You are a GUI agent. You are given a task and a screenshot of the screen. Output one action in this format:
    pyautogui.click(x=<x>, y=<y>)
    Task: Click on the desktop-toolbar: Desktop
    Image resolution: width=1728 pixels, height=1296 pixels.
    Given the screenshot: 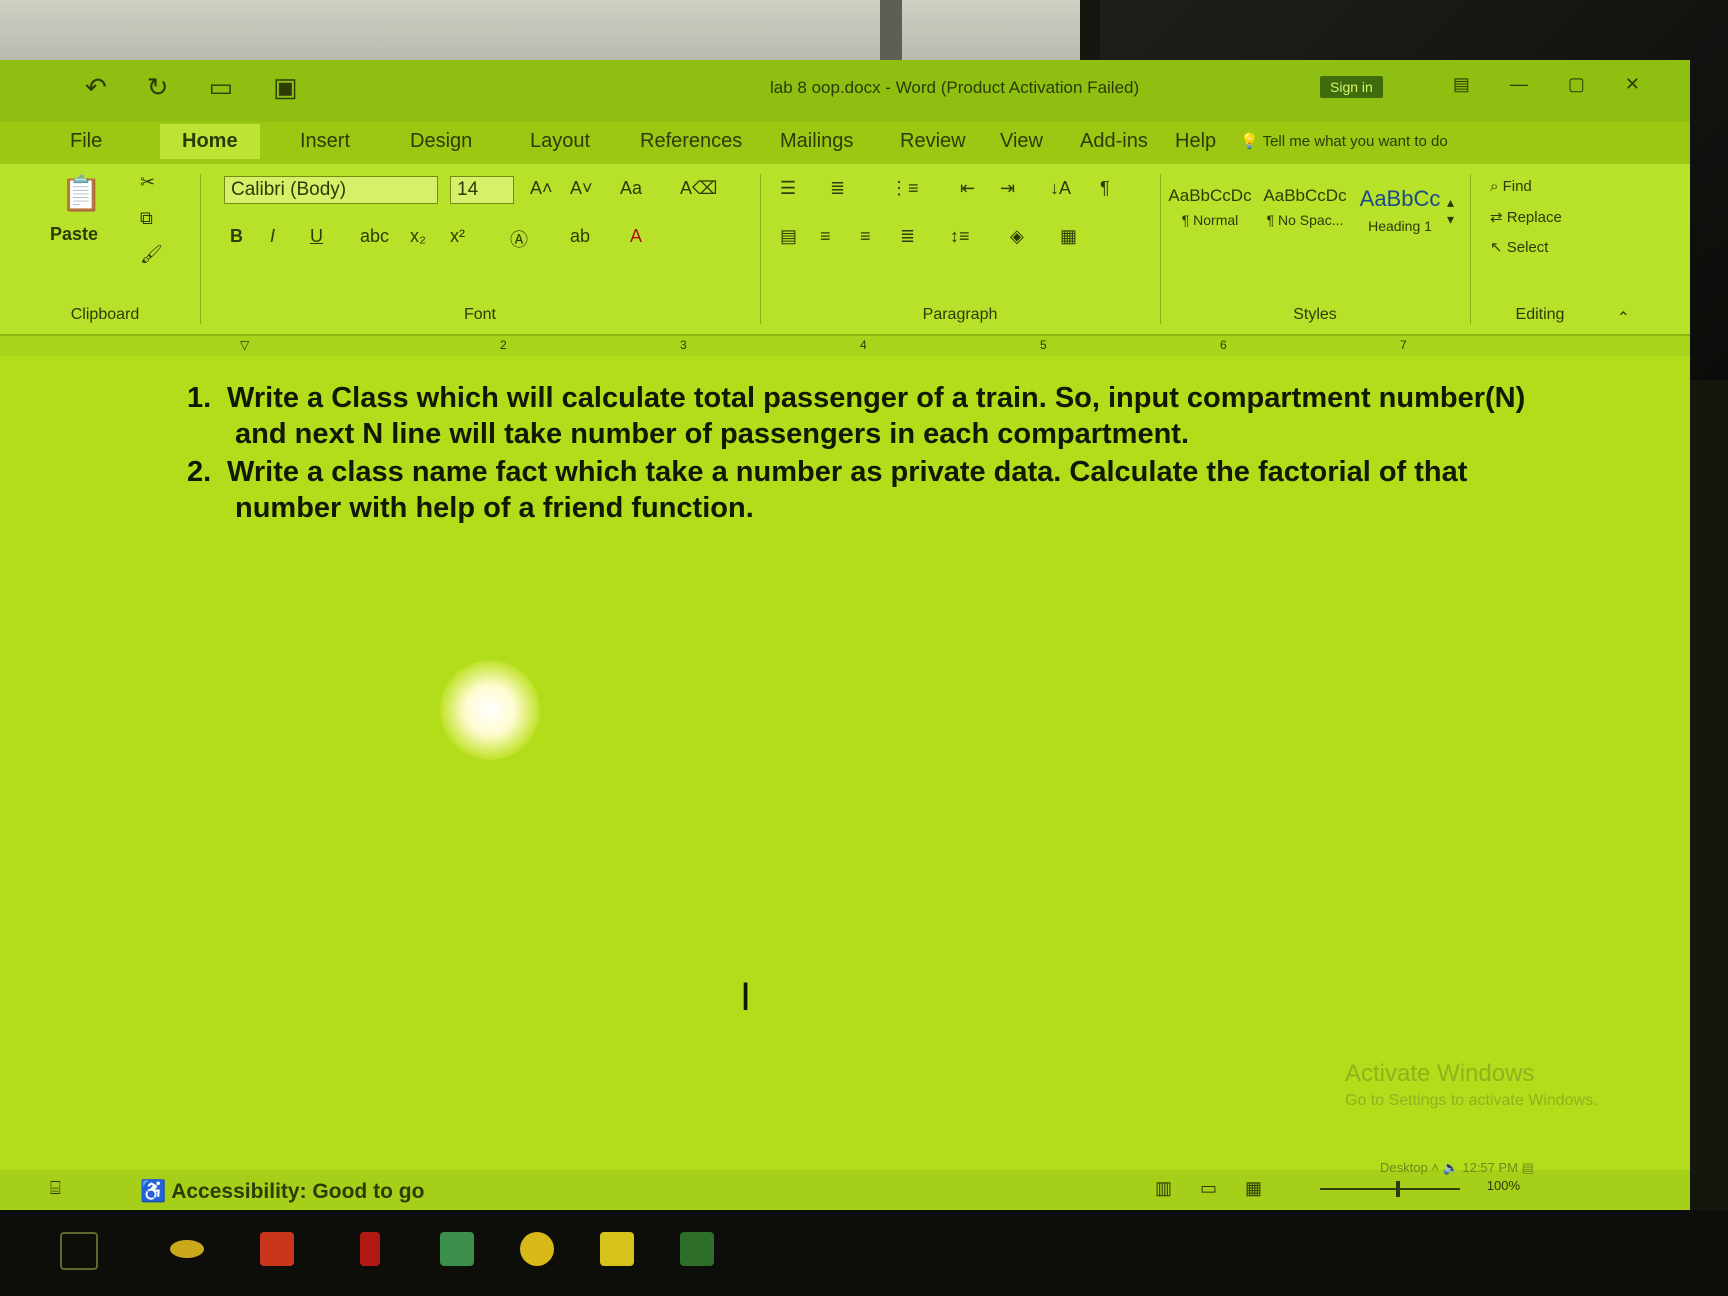 What is the action you would take?
    pyautogui.click(x=1404, y=1167)
    